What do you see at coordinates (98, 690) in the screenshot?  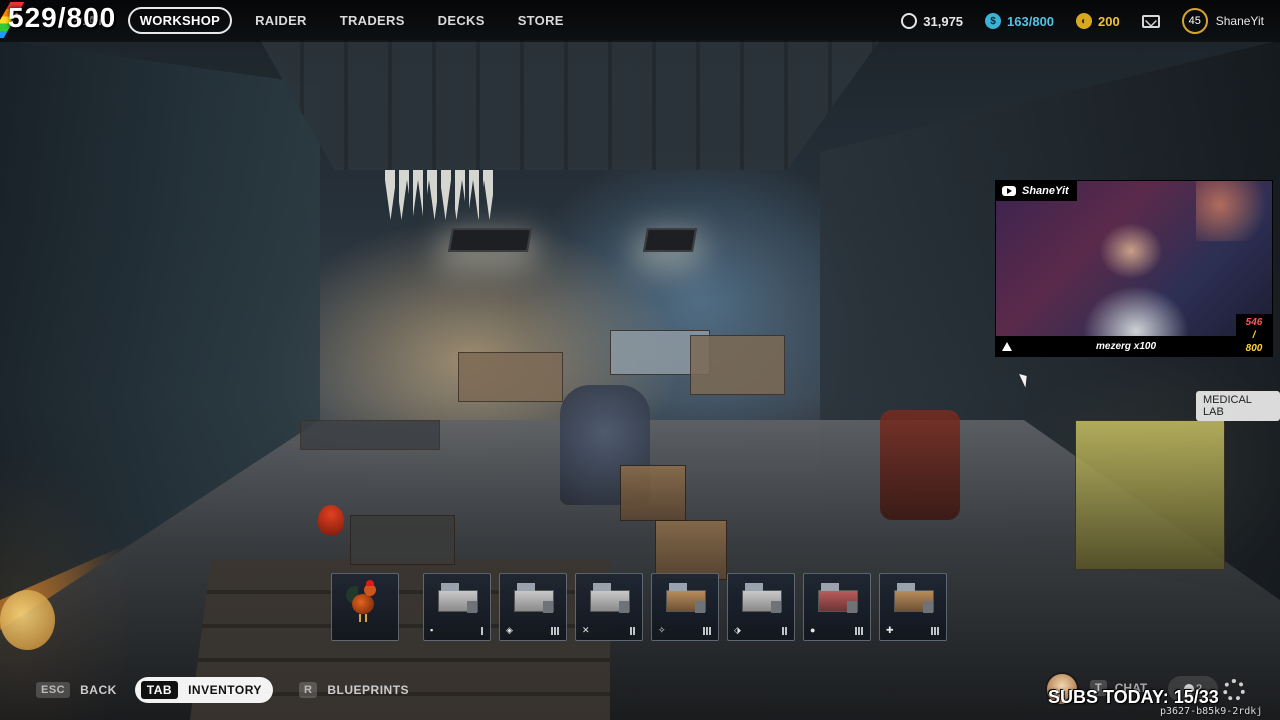 I see `back-label: BACK` at bounding box center [98, 690].